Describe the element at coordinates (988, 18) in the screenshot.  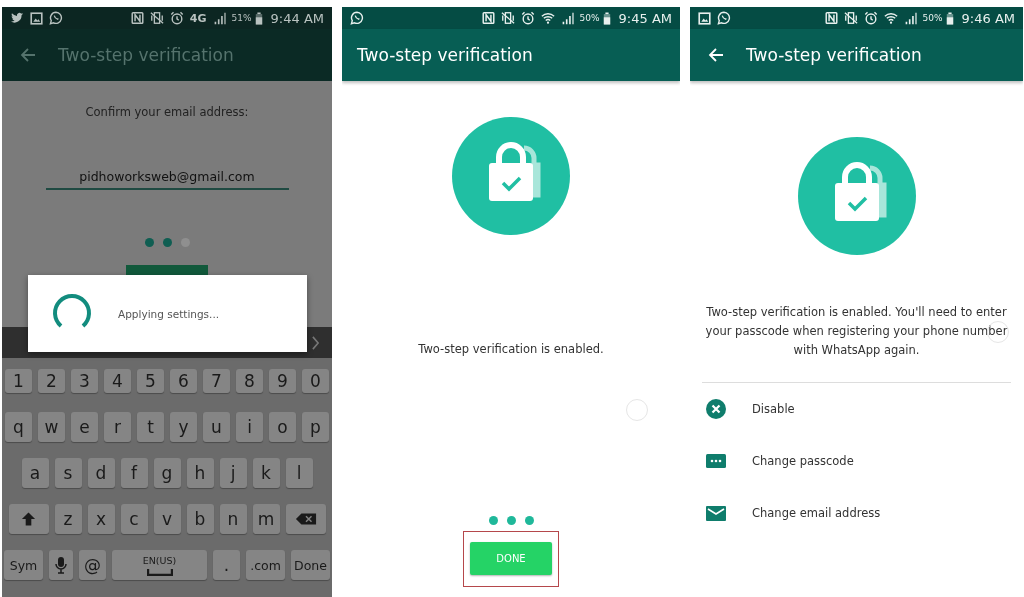
I see `clock-time: 9:46 AM` at that location.